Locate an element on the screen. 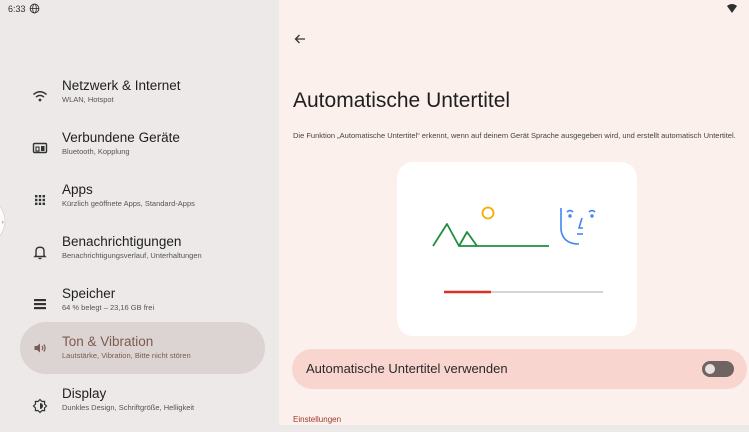 The height and width of the screenshot is (432, 749). status-bar: 6:33 is located at coordinates (374, 11).